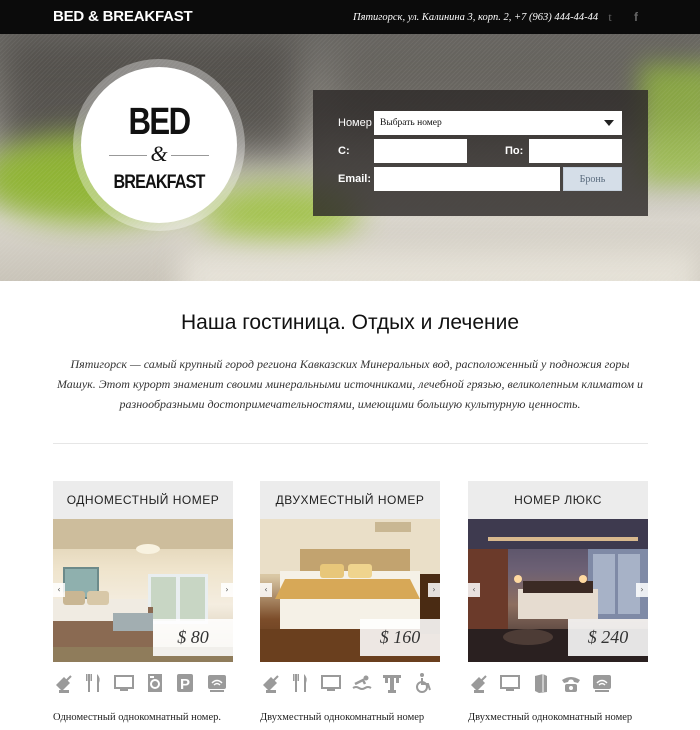  What do you see at coordinates (608, 637) in the screenshot?
I see `room-price: $ 240` at bounding box center [608, 637].